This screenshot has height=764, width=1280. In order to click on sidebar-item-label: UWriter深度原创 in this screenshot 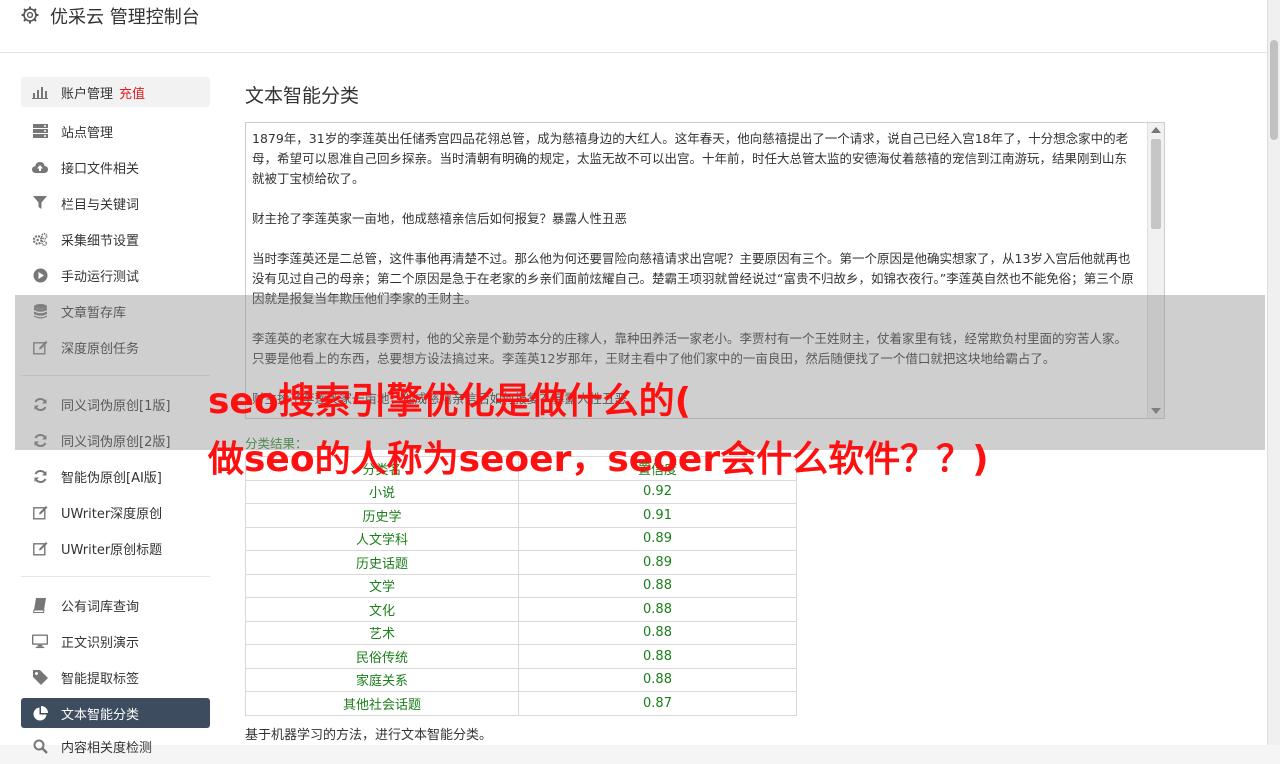, I will do `click(112, 514)`.